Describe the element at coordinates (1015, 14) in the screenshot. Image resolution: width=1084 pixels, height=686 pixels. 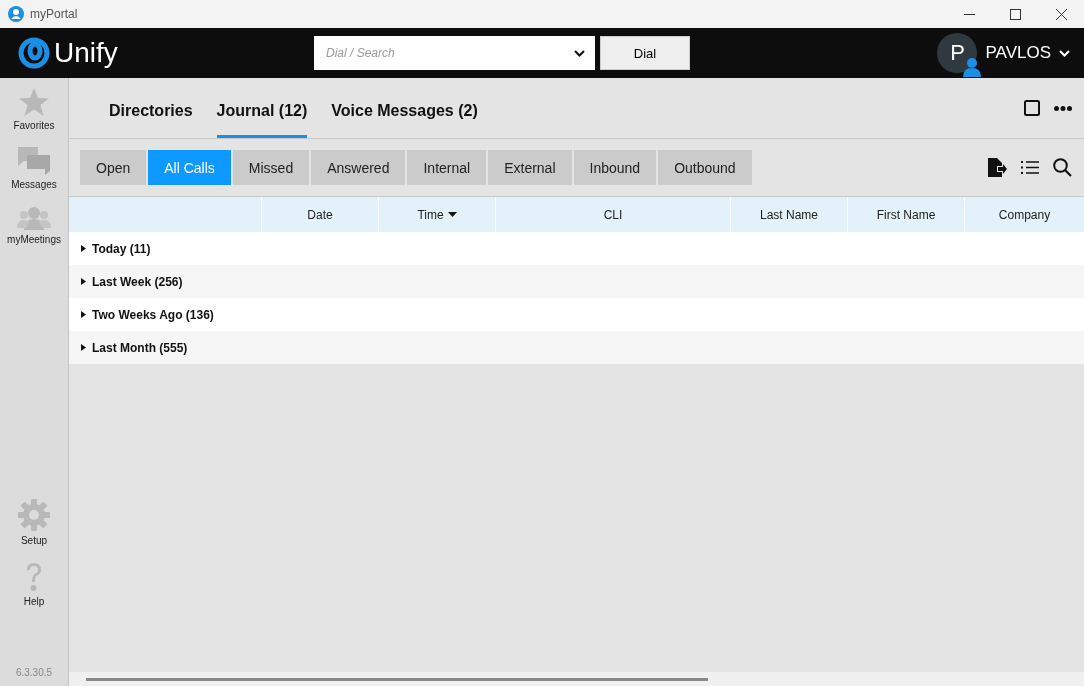
I see `maximize-icon` at that location.